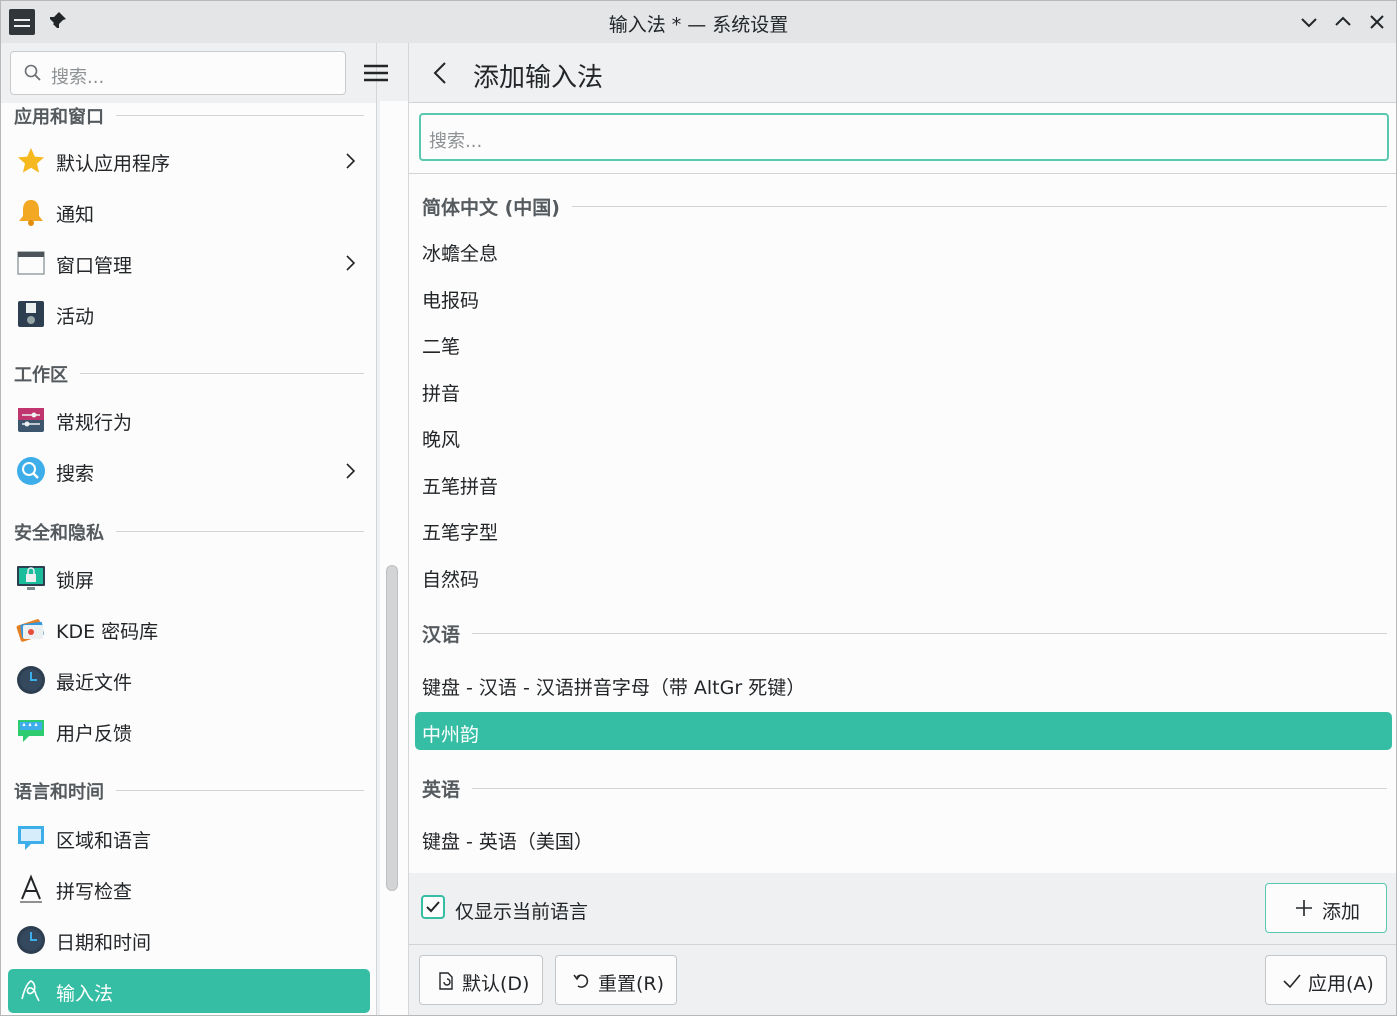 The width and height of the screenshot is (1397, 1016). Describe the element at coordinates (904, 788) in the screenshot. I see `group-header-english: 英语` at that location.